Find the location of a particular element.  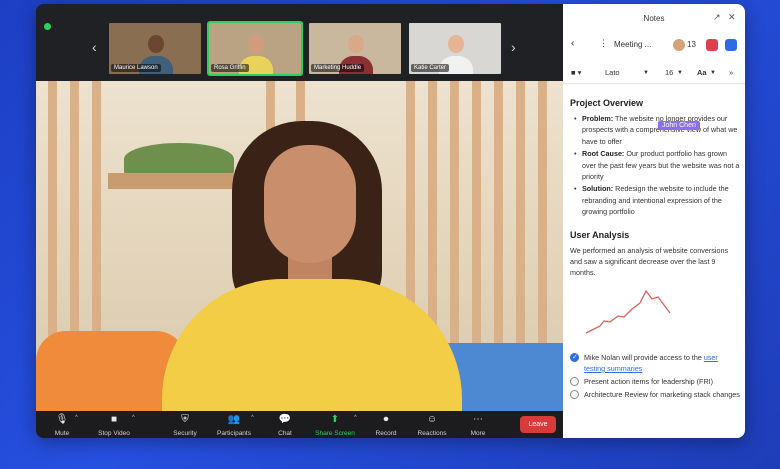

participant-name: Katie Carter is located at coordinates (430, 68).